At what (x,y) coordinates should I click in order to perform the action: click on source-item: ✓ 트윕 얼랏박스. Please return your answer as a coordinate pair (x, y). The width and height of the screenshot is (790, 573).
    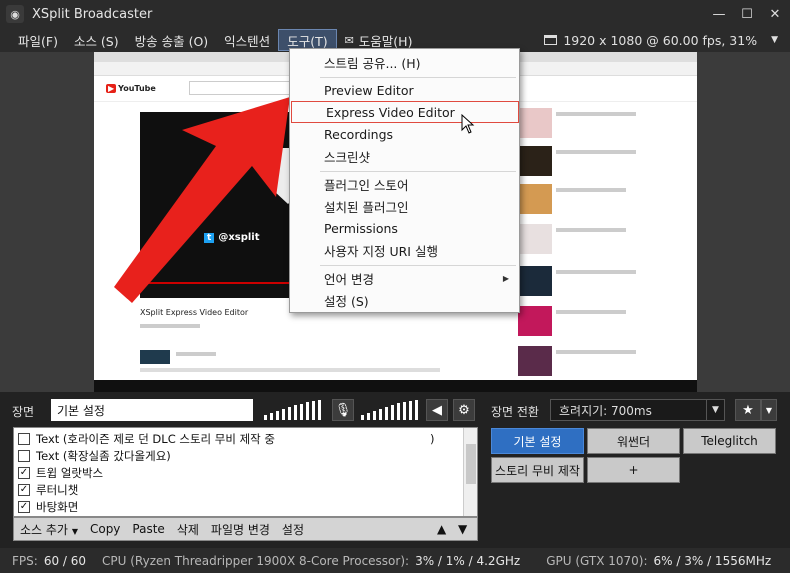
    Looking at the image, I should click on (60, 472).